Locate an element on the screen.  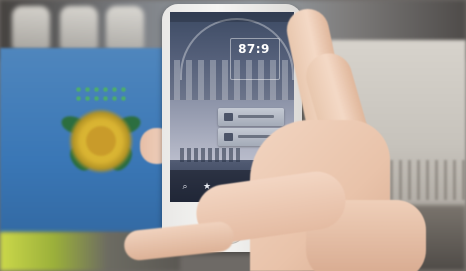
notification-card is located at coordinates (251, 117).